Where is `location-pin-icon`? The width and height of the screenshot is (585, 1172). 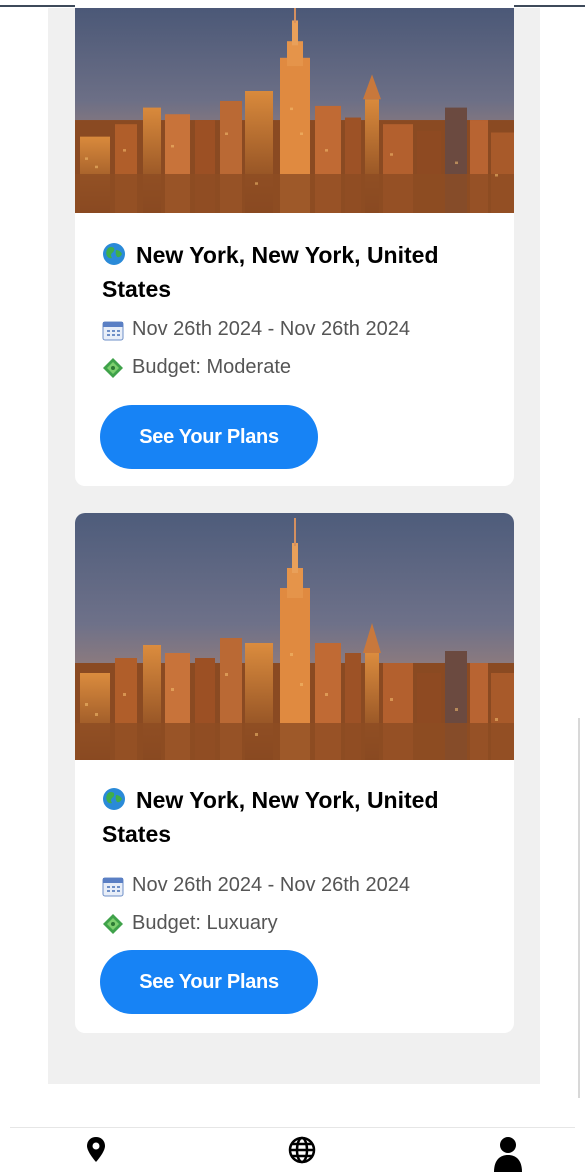
location-pin-icon is located at coordinates (96, 1149).